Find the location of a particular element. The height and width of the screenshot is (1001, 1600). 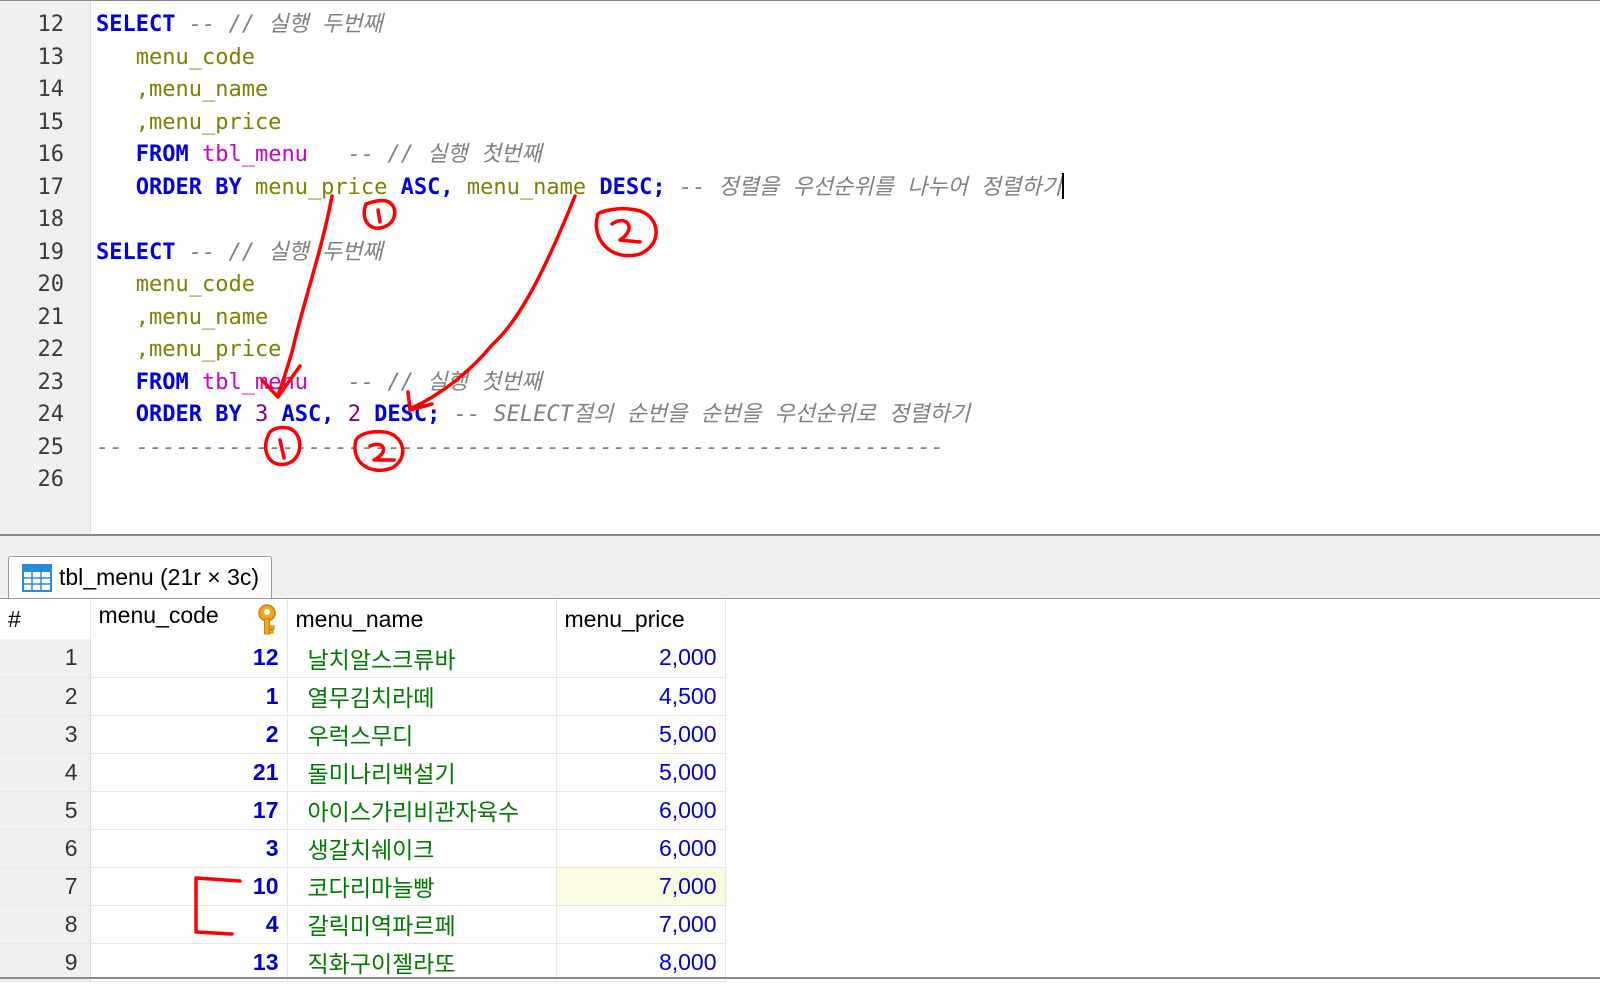

menu-name-cell: 돌미나리백설기 is located at coordinates (422, 772).